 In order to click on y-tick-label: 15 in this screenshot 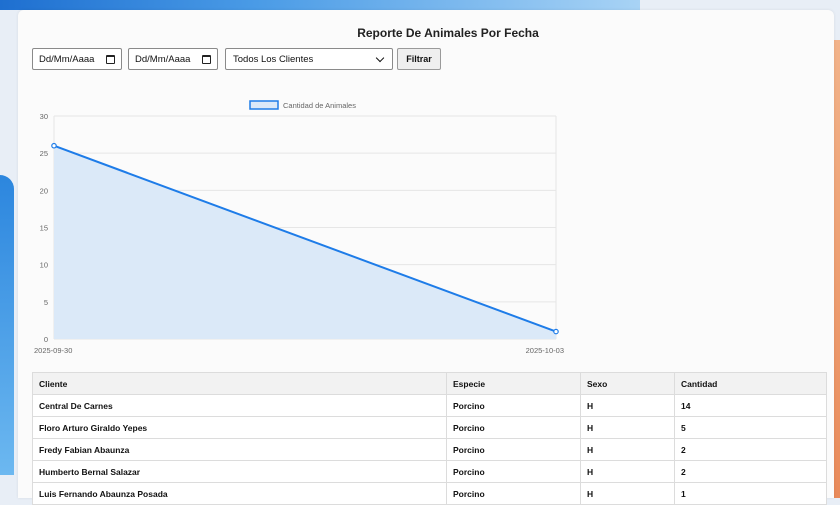, I will do `click(44, 228)`.